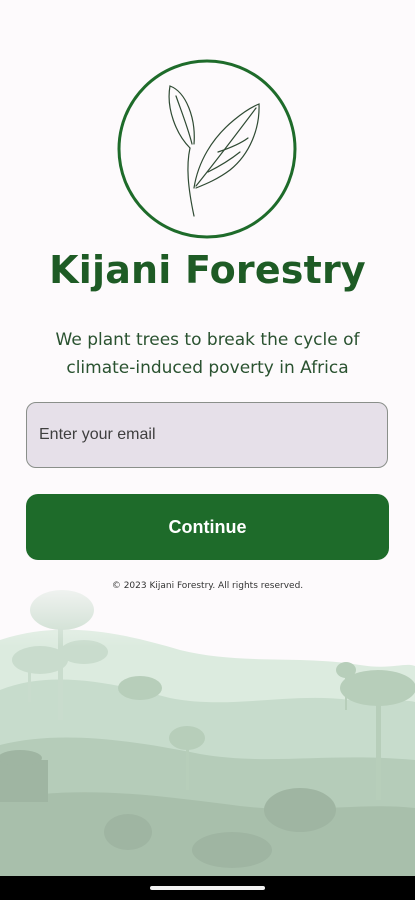  I want to click on leaf-logo, so click(207, 149).